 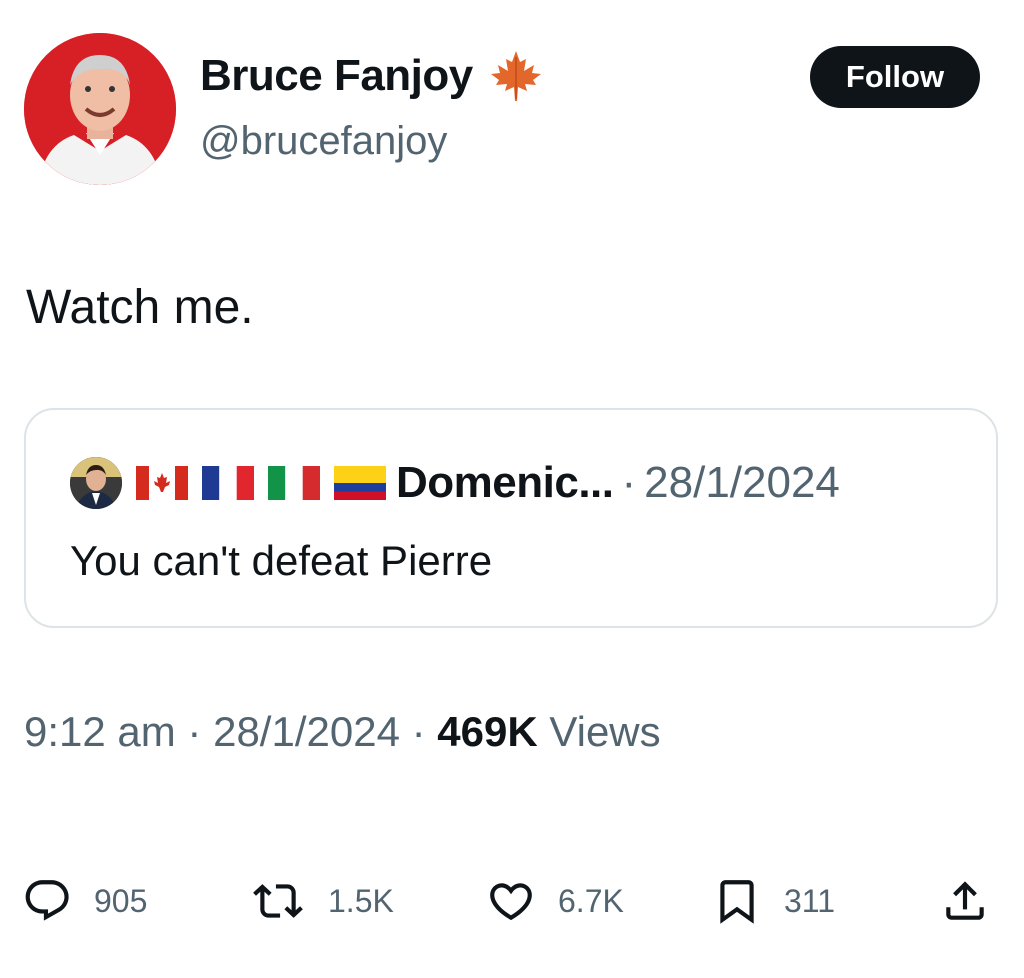 What do you see at coordinates (773, 901) in the screenshot?
I see `bookmark-button: 311` at bounding box center [773, 901].